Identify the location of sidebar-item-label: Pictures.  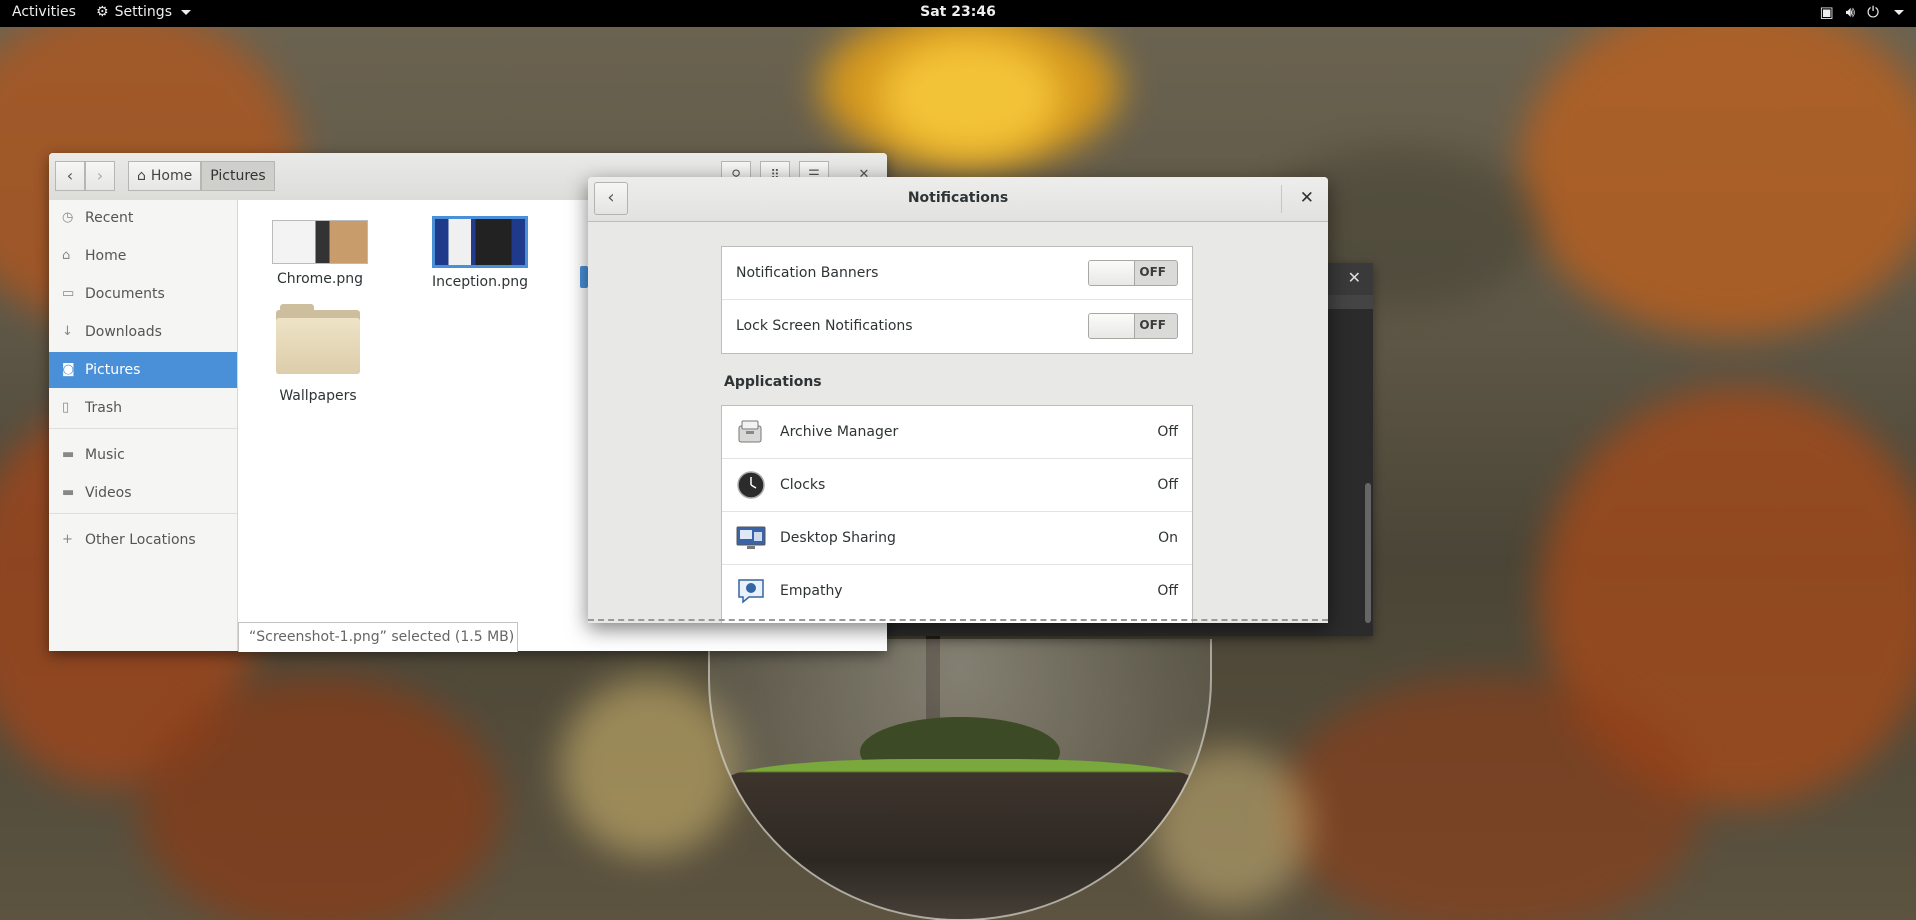
(113, 370).